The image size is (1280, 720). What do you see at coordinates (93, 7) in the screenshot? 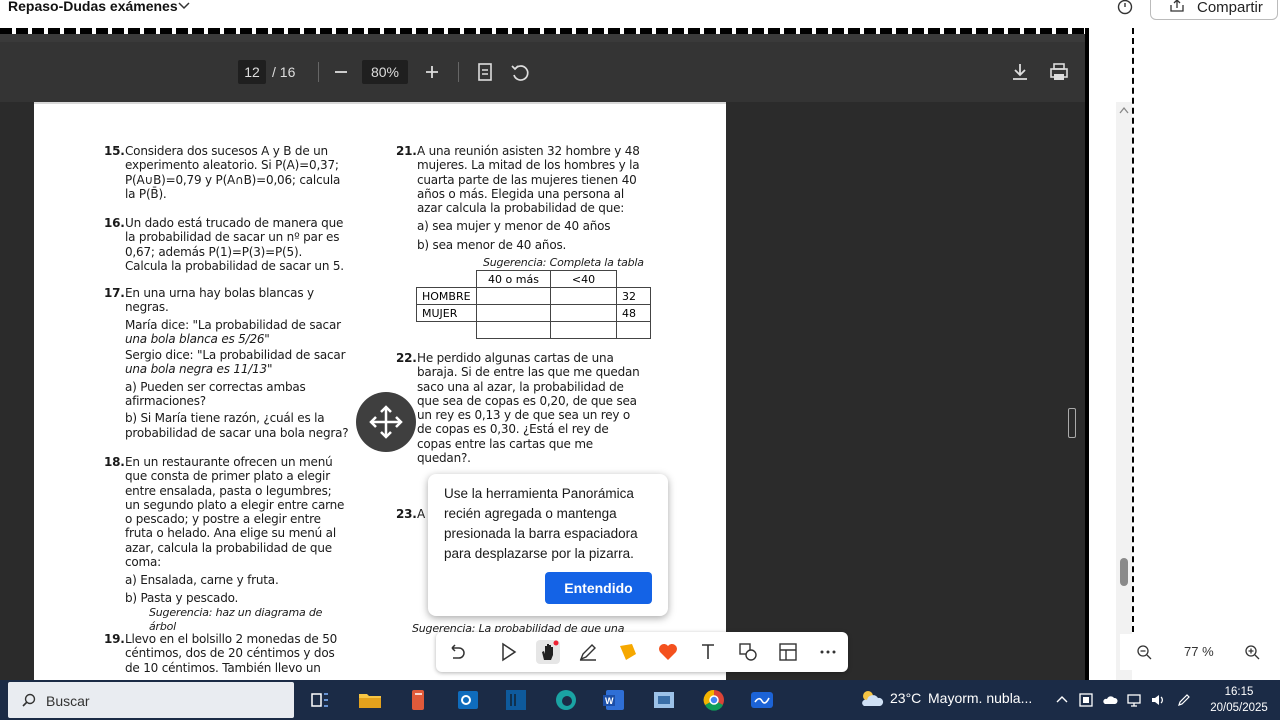
I see `document-title: Repaso-Dudas exámenes` at bounding box center [93, 7].